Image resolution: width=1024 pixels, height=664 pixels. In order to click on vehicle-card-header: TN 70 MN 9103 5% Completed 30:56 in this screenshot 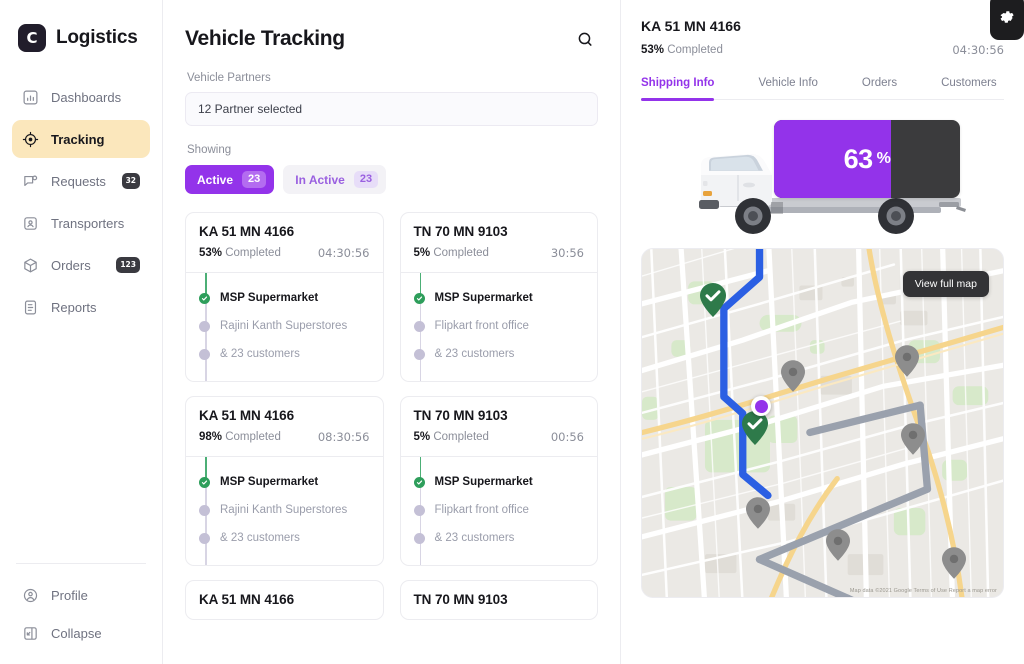, I will do `click(499, 242)`.